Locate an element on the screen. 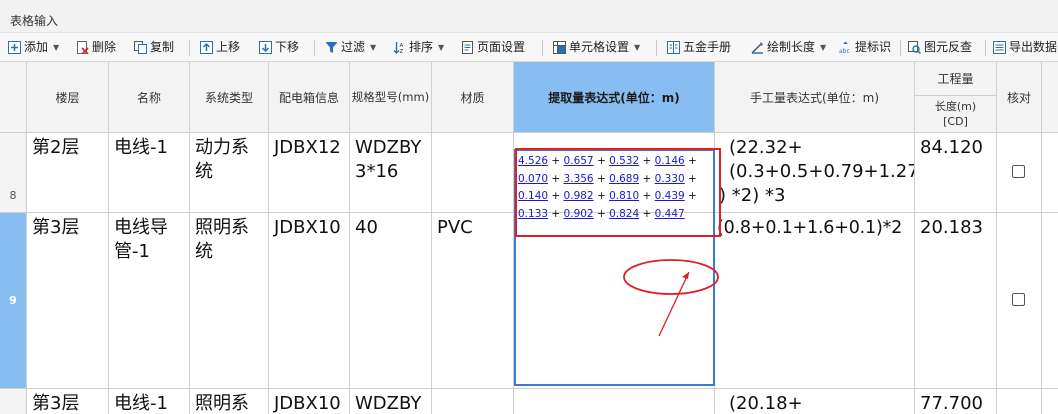  col-header-overflow is located at coordinates (1050, 97).